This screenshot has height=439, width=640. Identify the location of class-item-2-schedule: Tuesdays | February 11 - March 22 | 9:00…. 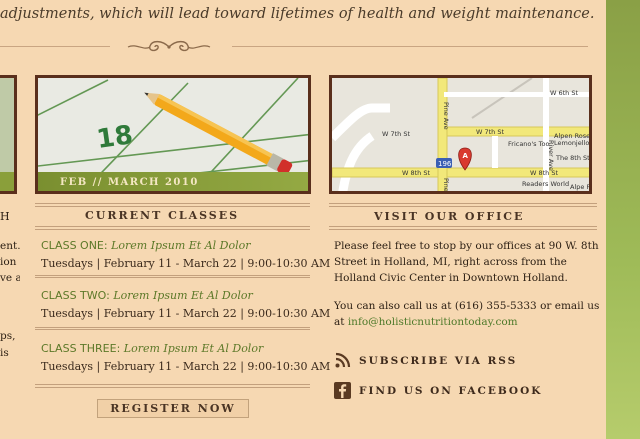
(186, 313).